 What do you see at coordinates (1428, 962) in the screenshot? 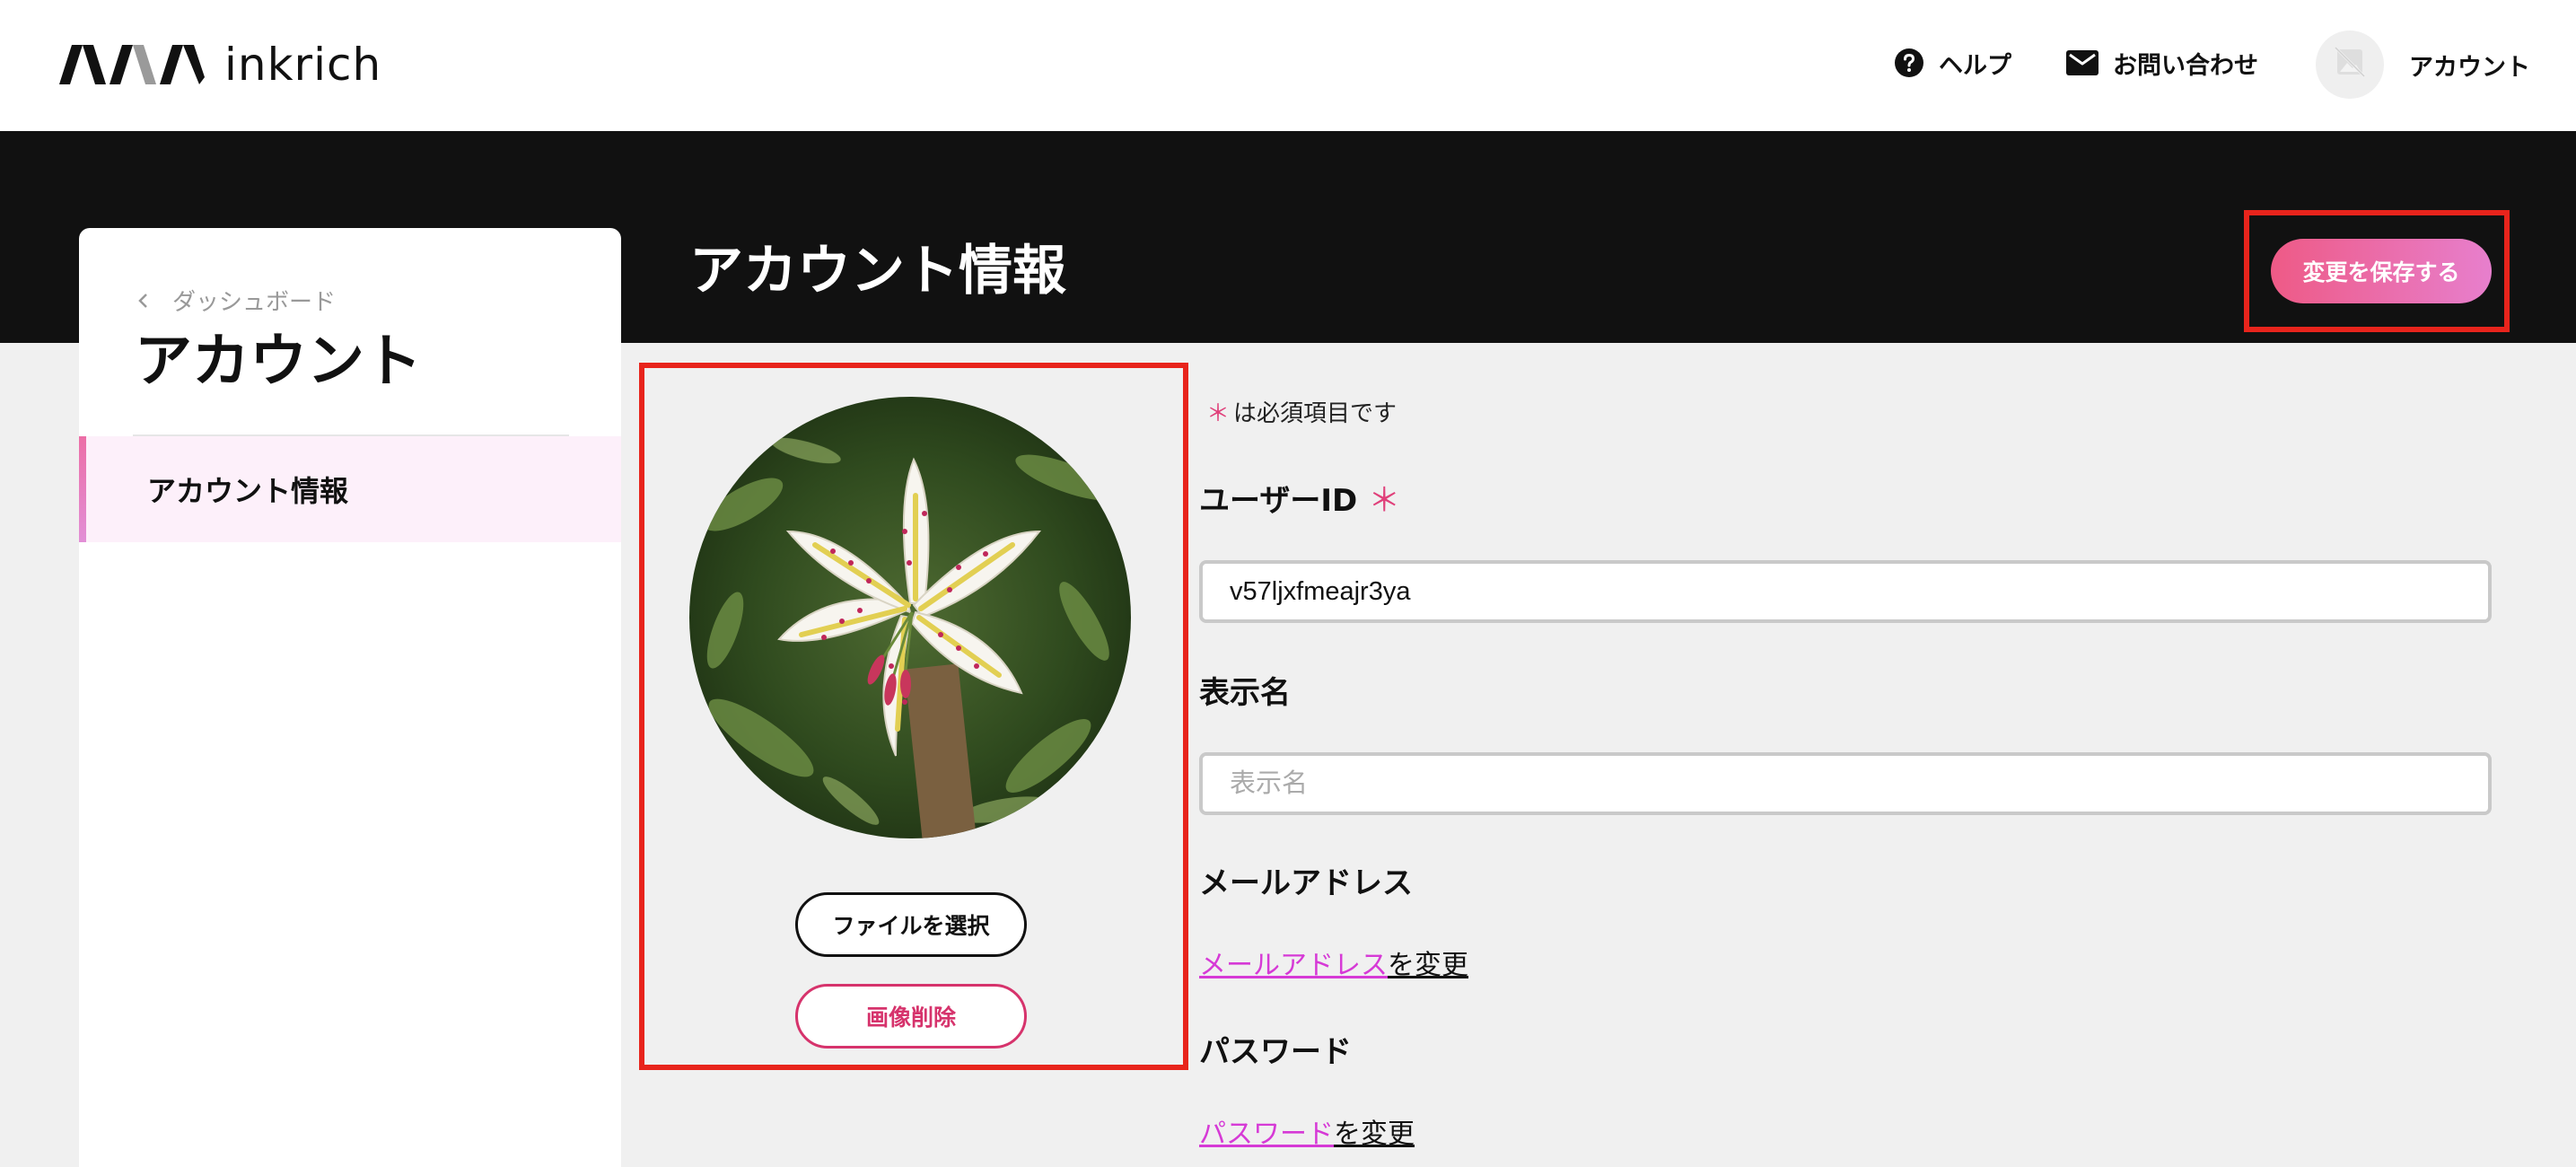
I see `email-link-suffix: を変更` at bounding box center [1428, 962].